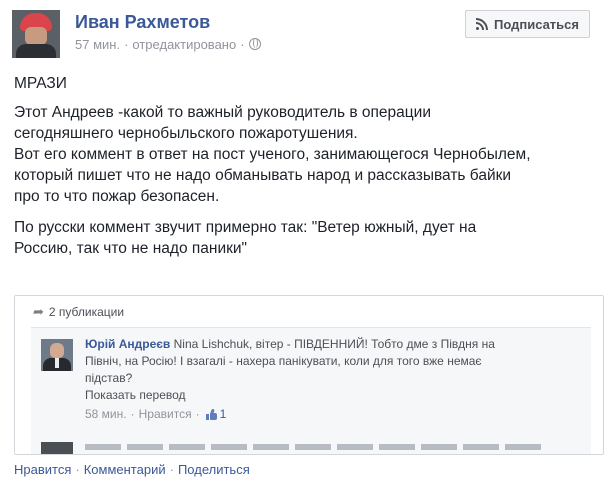 This screenshot has width=608, height=478. Describe the element at coordinates (135, 395) in the screenshot. I see `show-translation-link: Показать перевод` at that location.